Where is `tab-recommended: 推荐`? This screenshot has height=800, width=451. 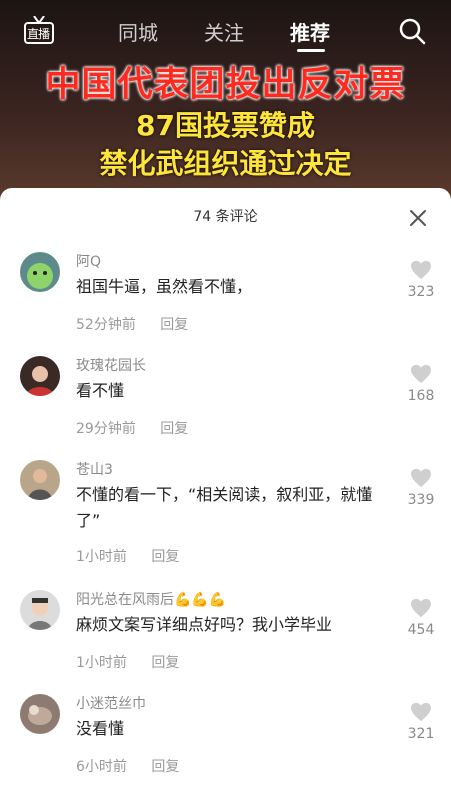 tab-recommended: 推荐 is located at coordinates (310, 31).